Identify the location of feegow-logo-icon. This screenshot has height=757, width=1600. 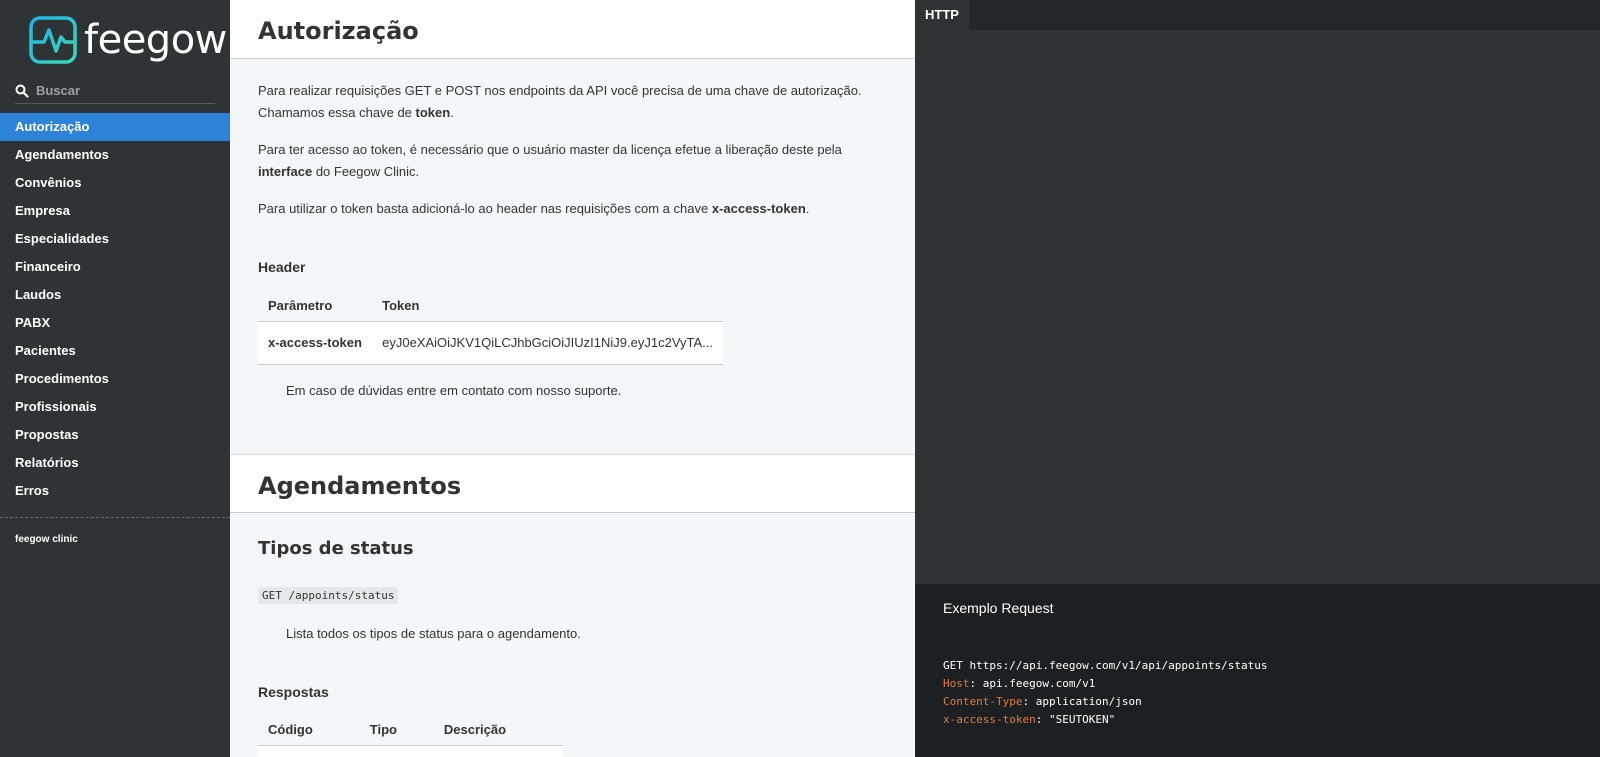
(53, 40).